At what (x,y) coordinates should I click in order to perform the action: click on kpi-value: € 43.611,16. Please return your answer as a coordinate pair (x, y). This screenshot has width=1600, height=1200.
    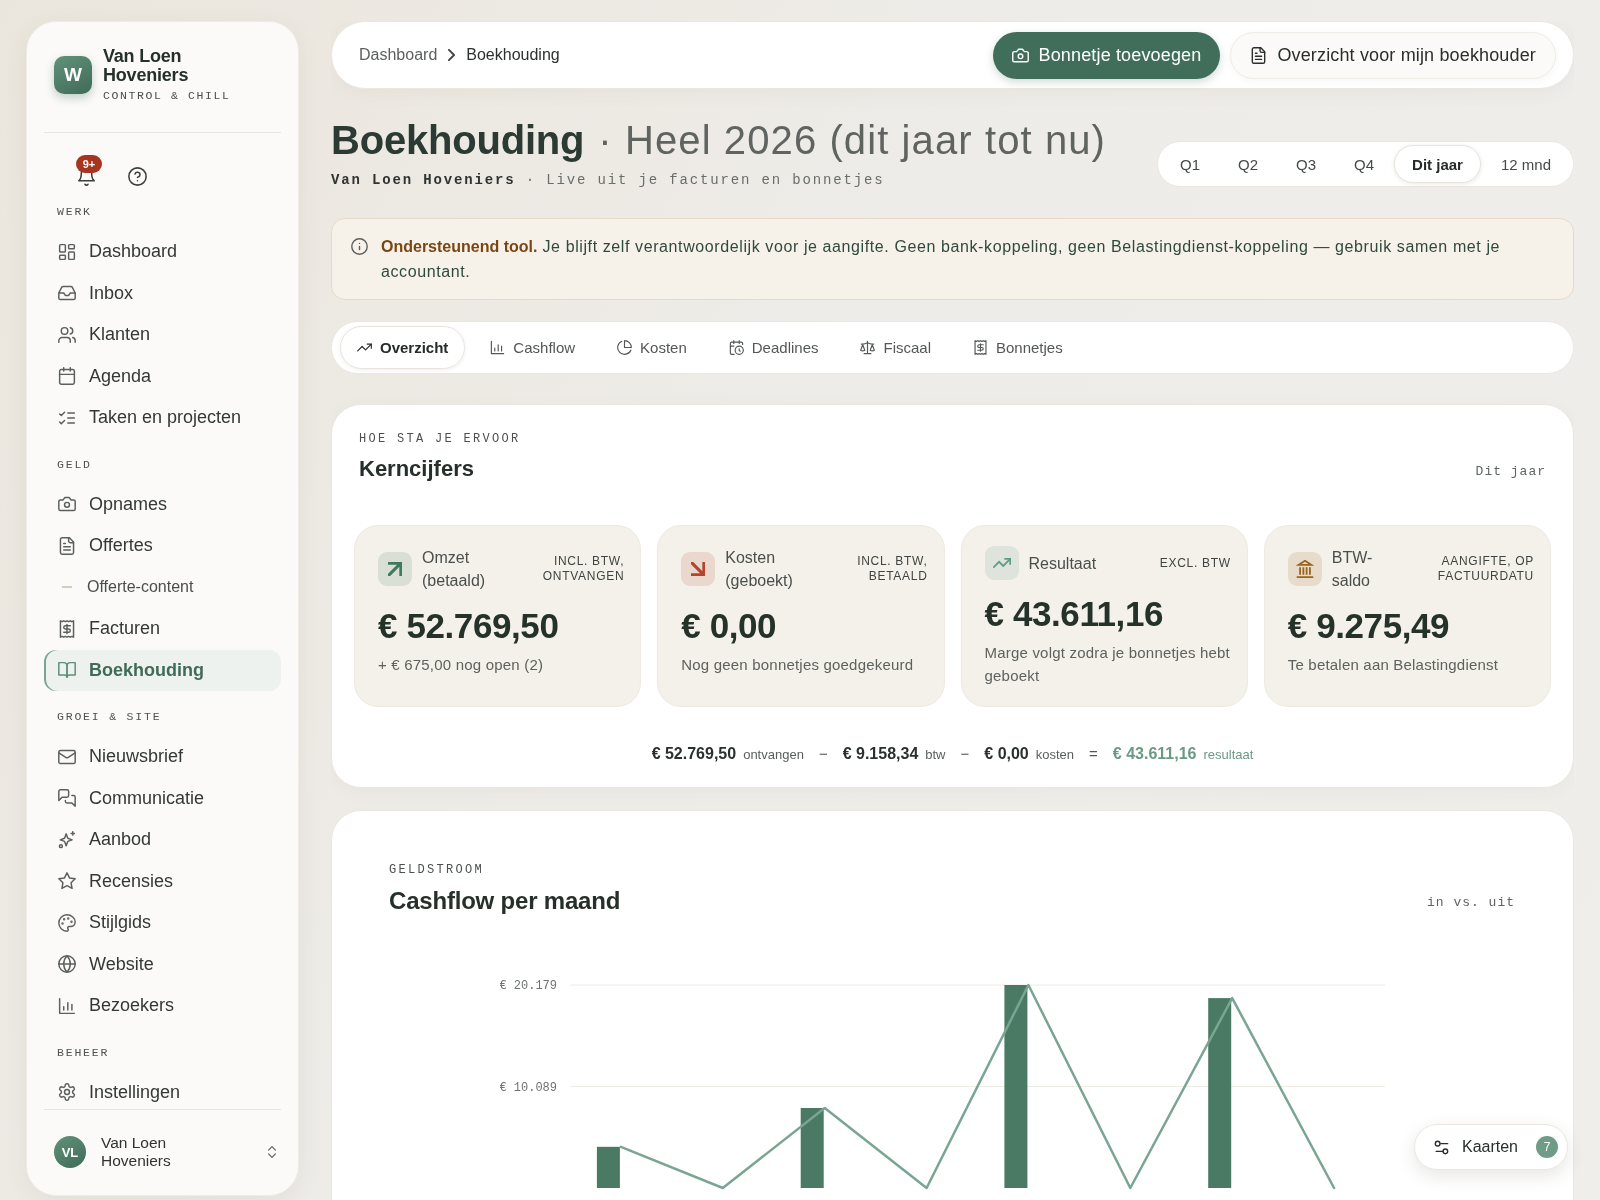
    Looking at the image, I should click on (1074, 614).